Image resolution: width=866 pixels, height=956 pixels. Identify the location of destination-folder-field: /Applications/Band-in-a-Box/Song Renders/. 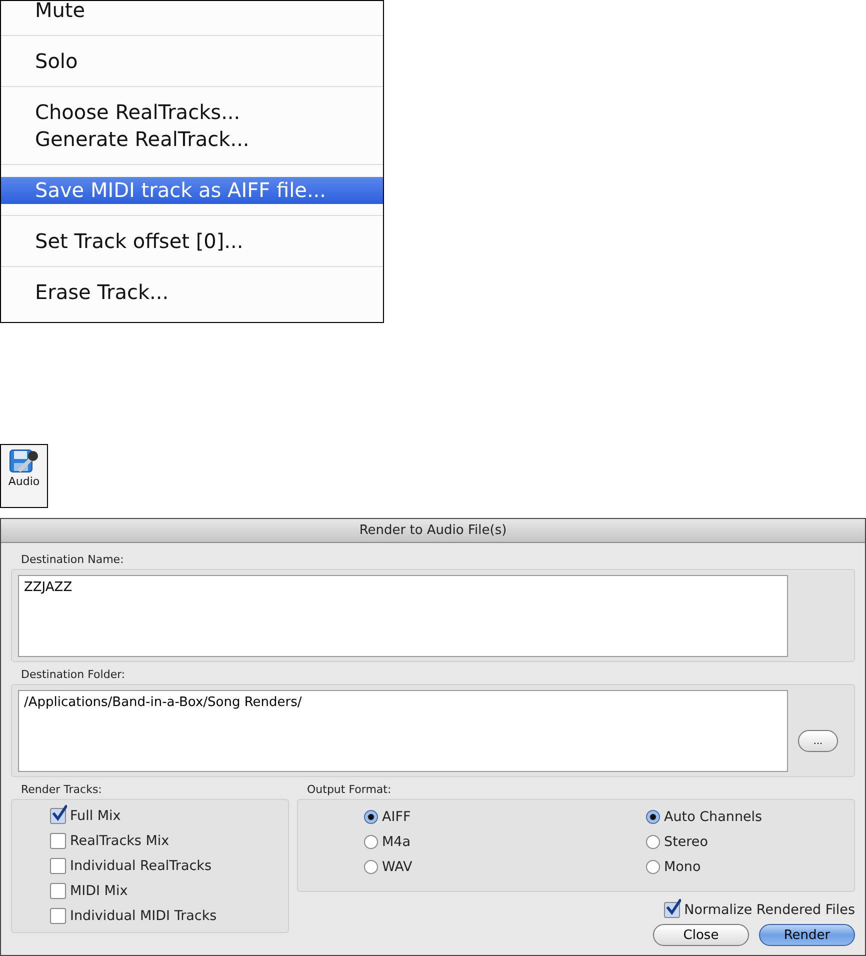
(403, 731).